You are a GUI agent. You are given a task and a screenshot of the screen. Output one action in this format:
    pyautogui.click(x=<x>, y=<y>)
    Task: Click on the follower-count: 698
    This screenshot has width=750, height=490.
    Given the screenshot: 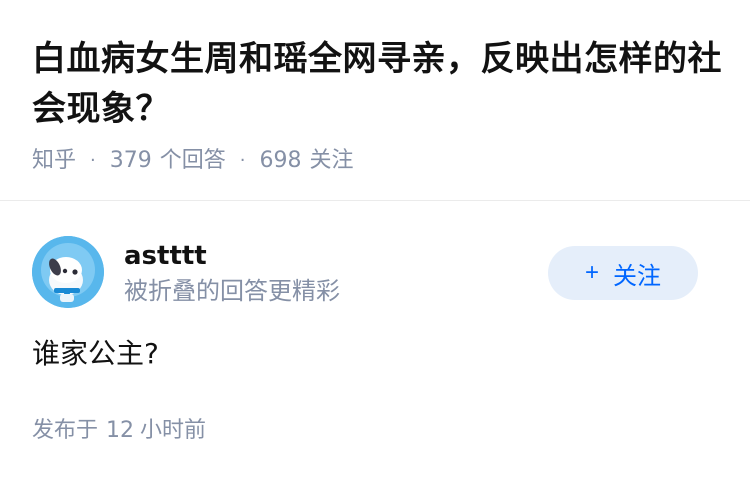 What is the action you would take?
    pyautogui.click(x=280, y=160)
    